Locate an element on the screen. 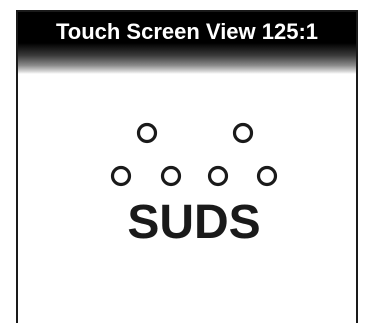 The height and width of the screenshot is (323, 374). bubble-top-left is located at coordinates (147, 133).